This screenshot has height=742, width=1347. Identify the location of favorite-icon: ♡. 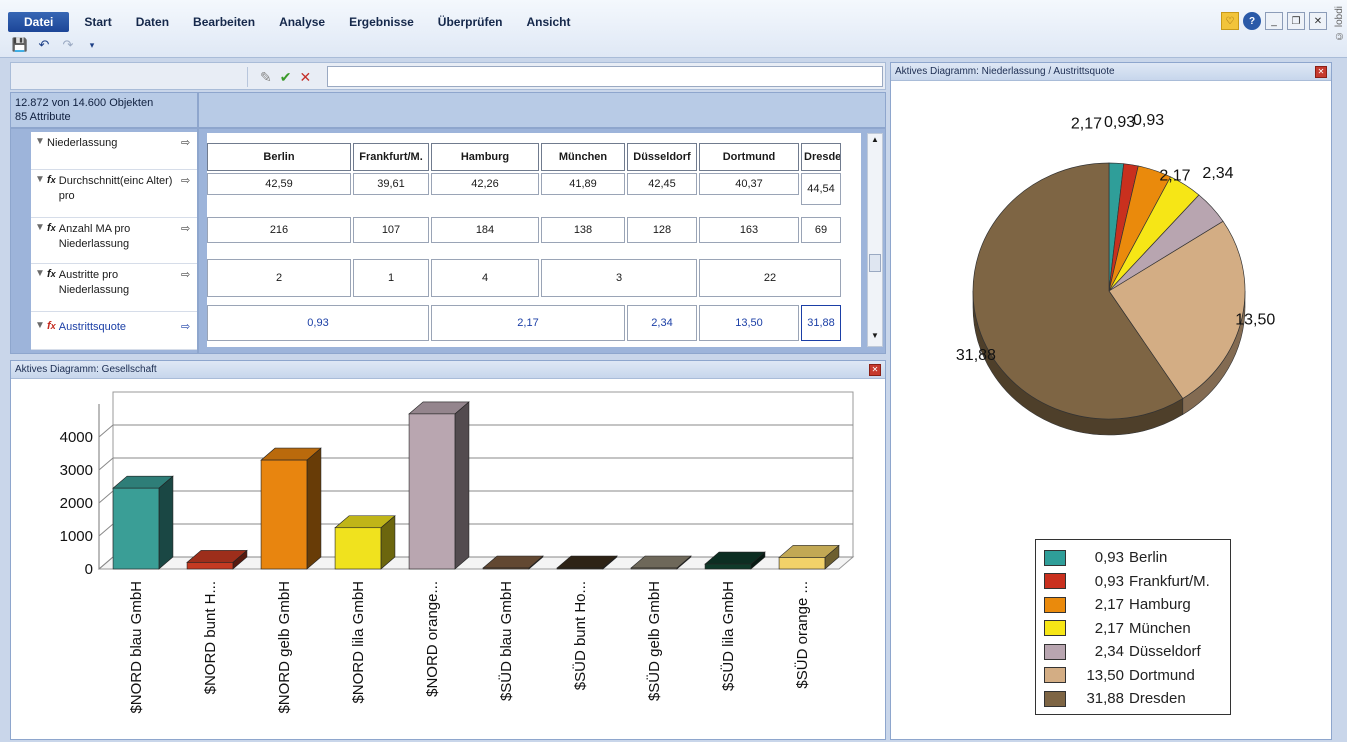
(1230, 21).